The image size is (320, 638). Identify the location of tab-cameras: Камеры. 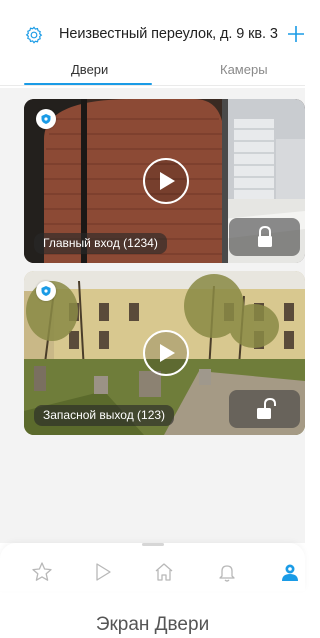
(244, 69).